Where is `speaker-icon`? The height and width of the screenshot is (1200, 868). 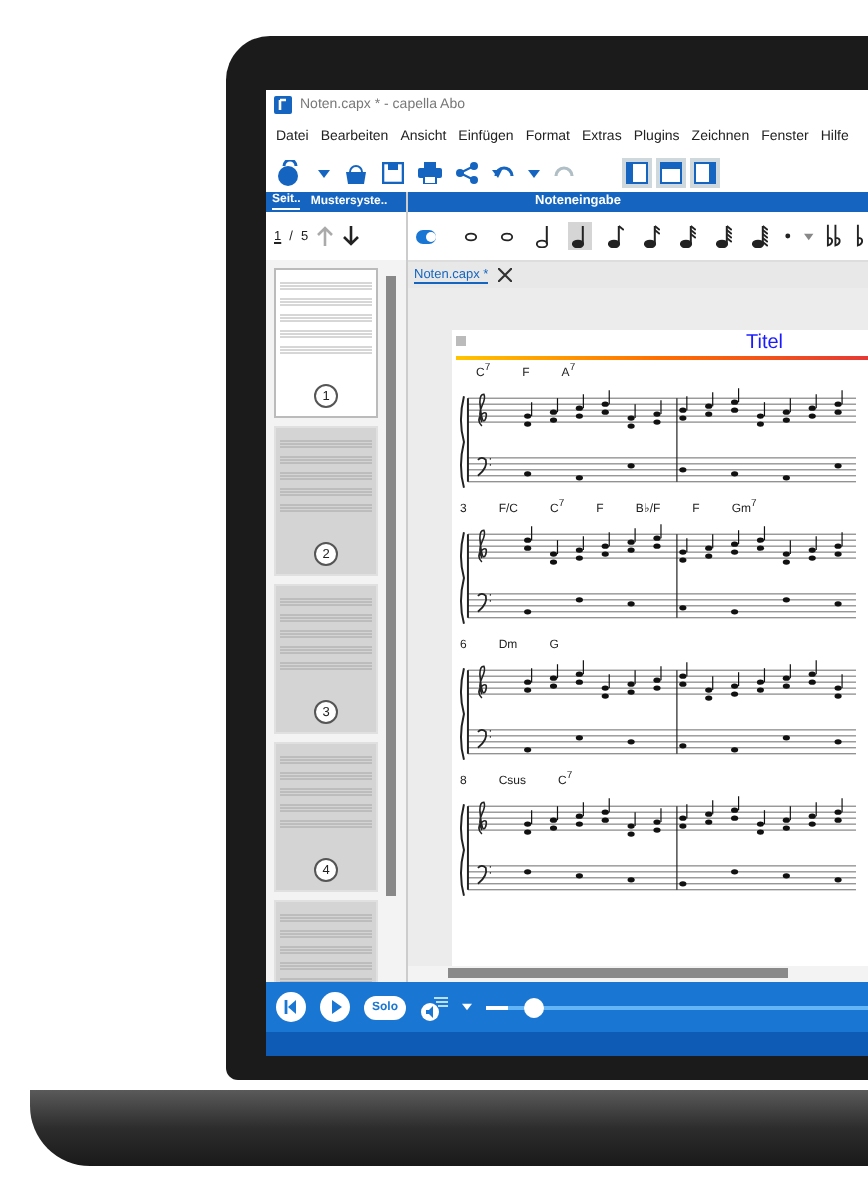 speaker-icon is located at coordinates (434, 1007).